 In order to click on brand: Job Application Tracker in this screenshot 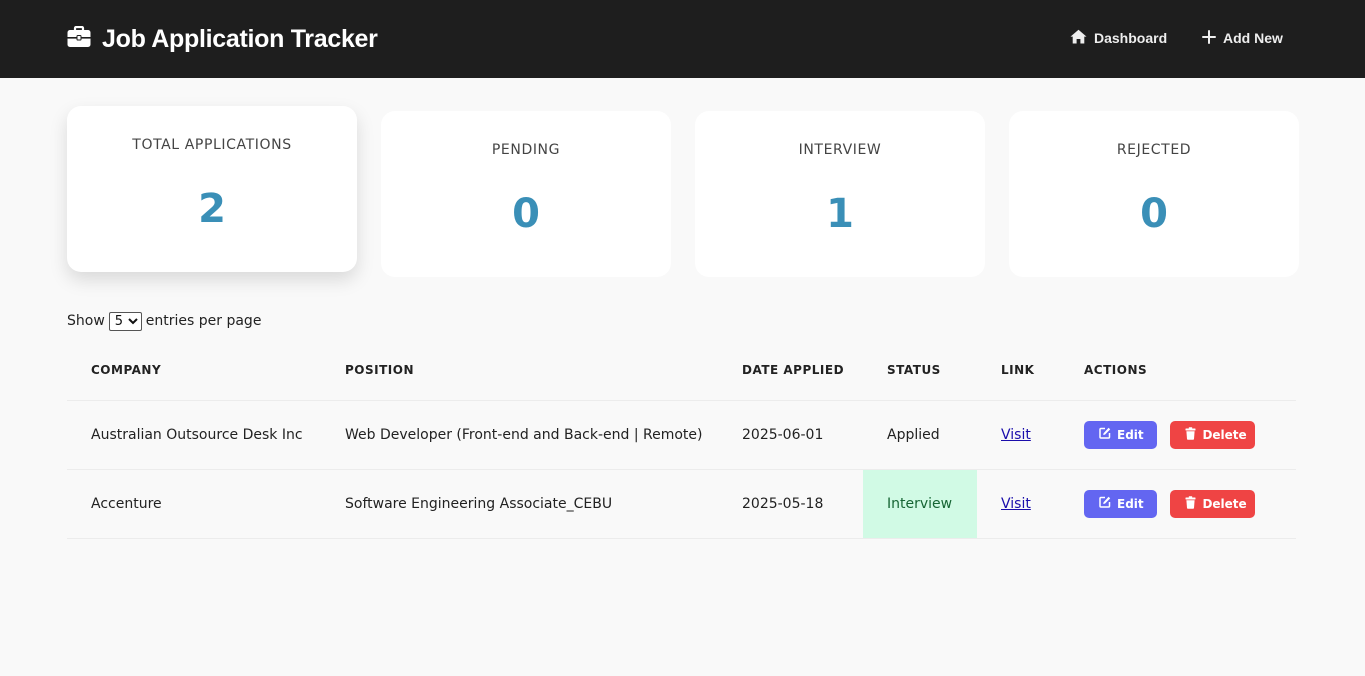, I will do `click(222, 39)`.